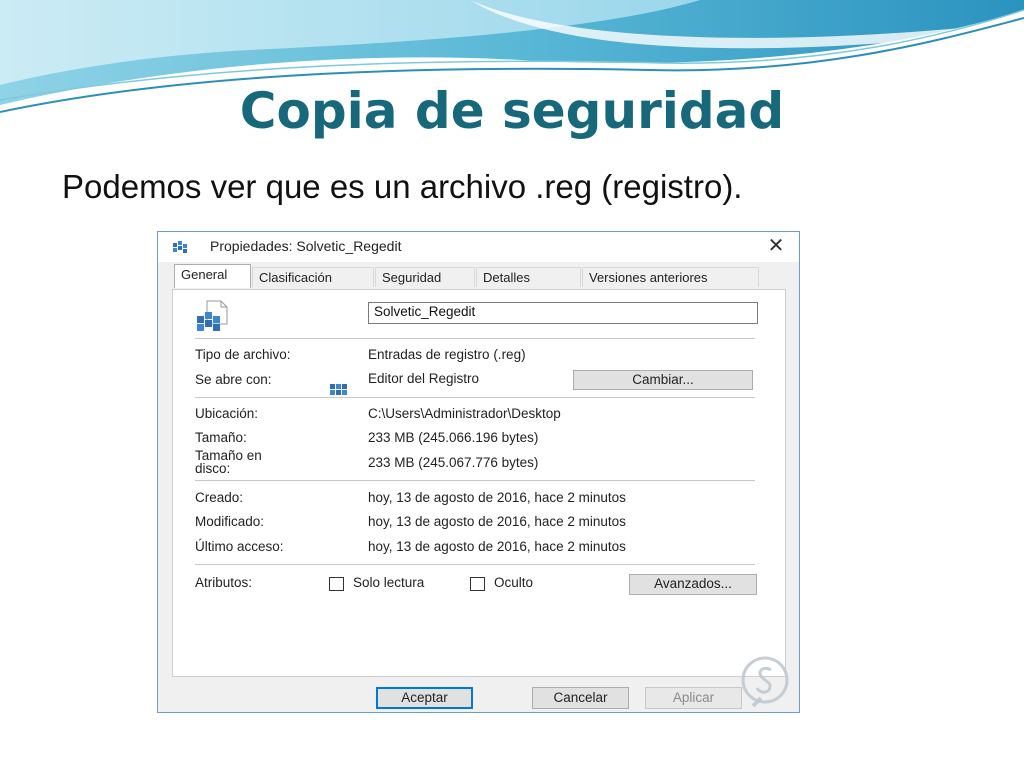  I want to click on close-icon: ✕, so click(776, 246).